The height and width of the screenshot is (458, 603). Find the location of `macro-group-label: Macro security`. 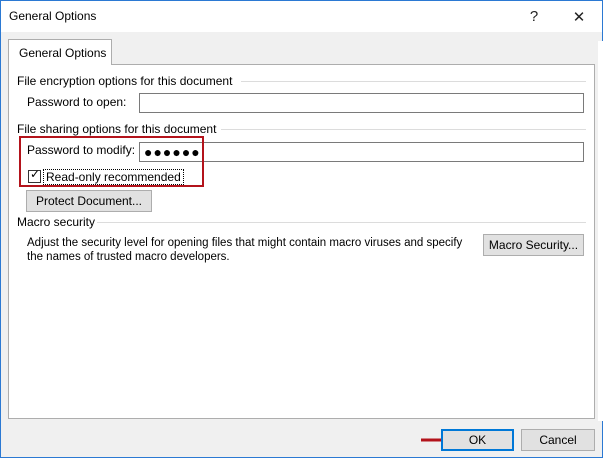

macro-group-label: Macro security is located at coordinates (58, 222).